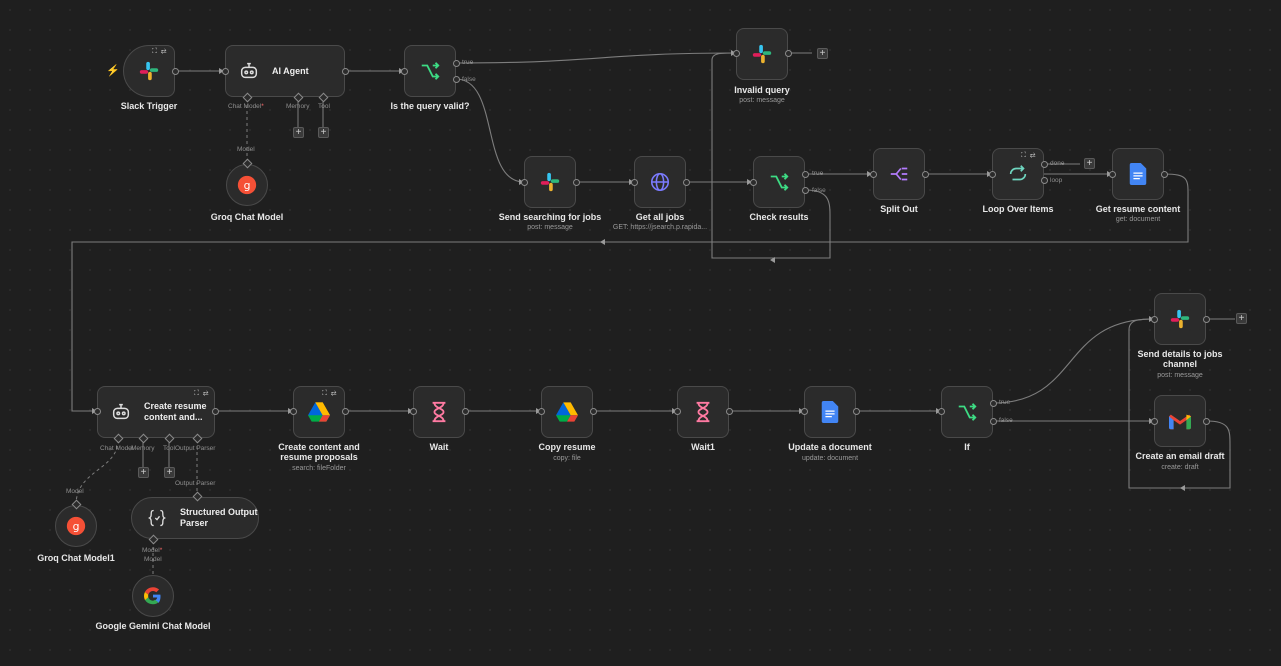  What do you see at coordinates (830, 458) in the screenshot?
I see `node-subtitle: update: document` at bounding box center [830, 458].